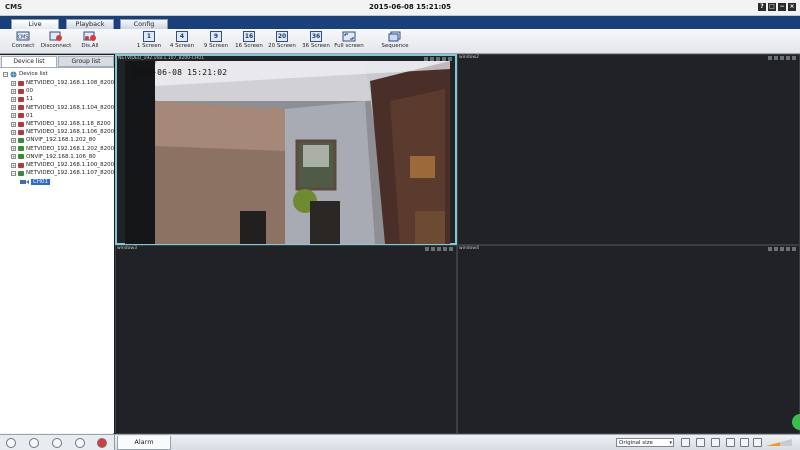 This screenshot has width=800, height=450. I want to click on tree-root: − Device list, so click(25, 74).